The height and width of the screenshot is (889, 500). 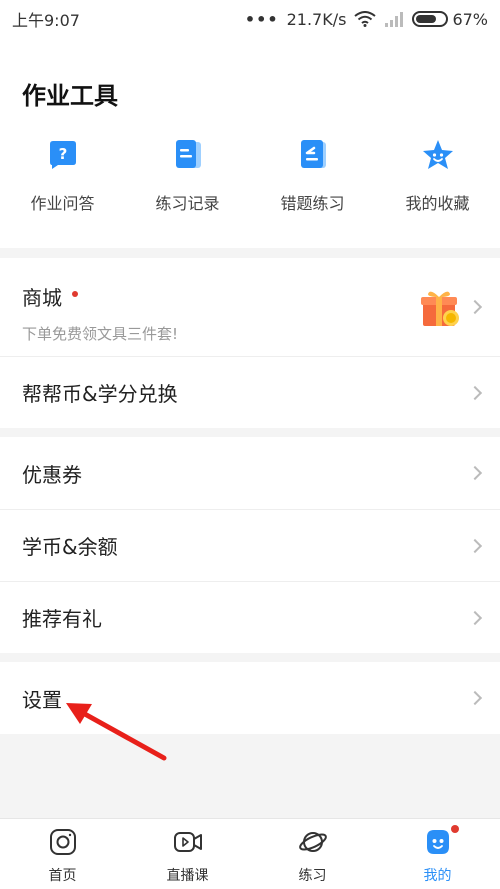 I want to click on tab-practice: 练习, so click(x=312, y=854).